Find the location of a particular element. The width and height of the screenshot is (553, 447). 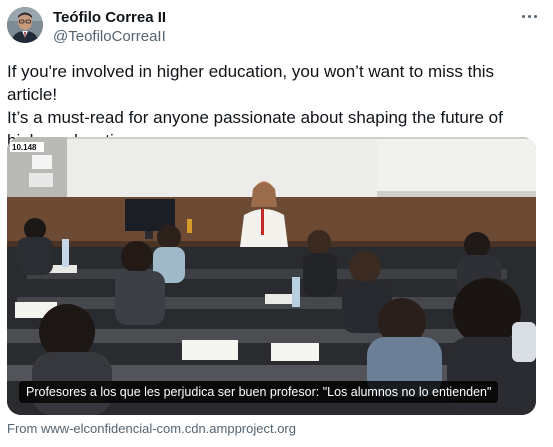

author-name: Teófilo Correa II is located at coordinates (109, 17).